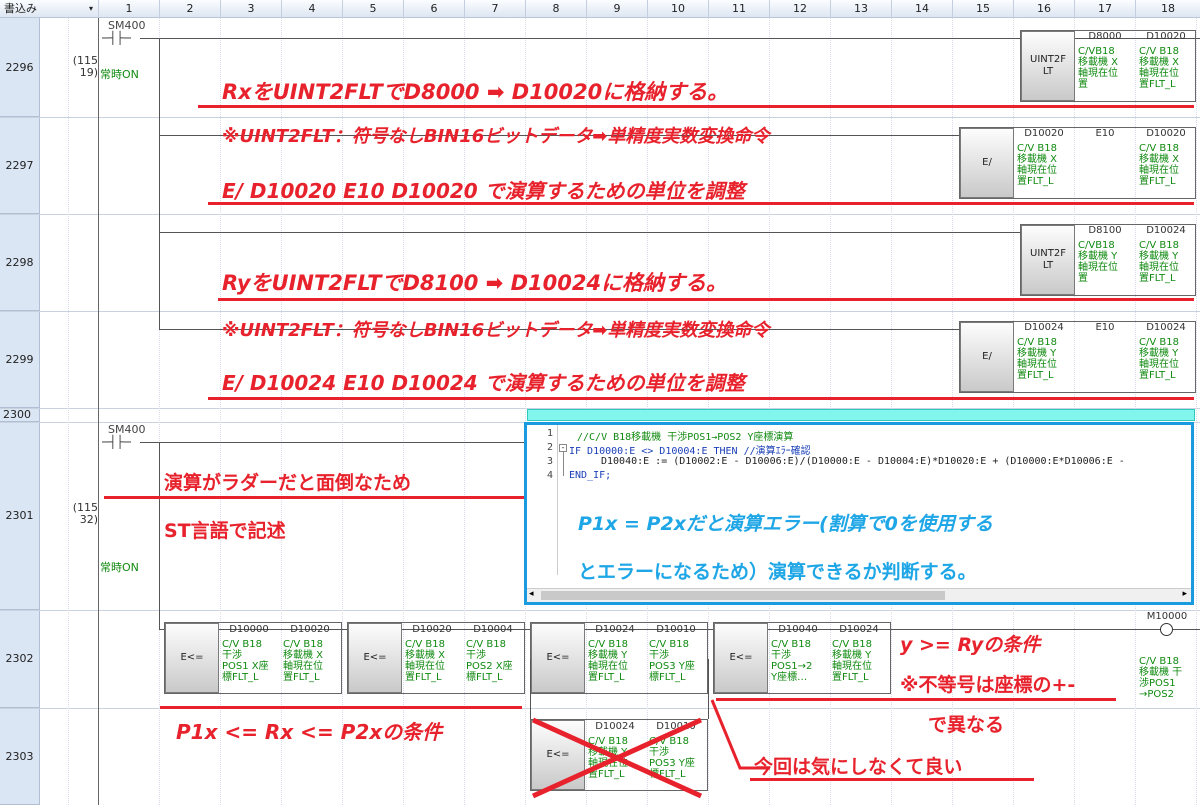  I want to click on annotation-text: ST言語で記述, so click(225, 531).